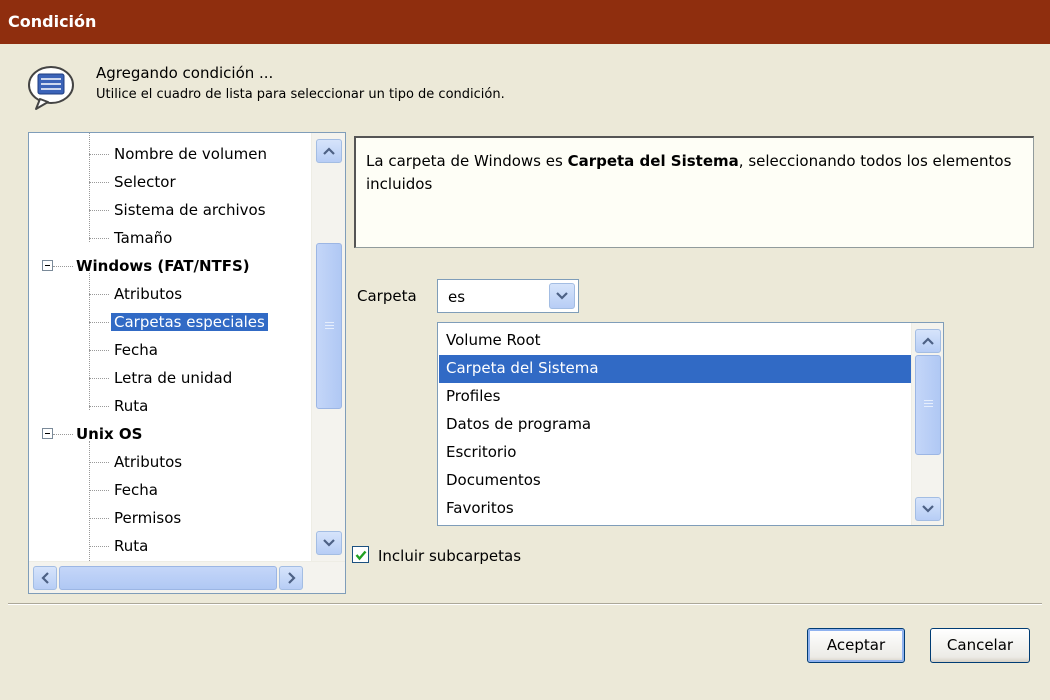 The width and height of the screenshot is (1050, 700). I want to click on description-text: La carpeta de Windows es, so click(467, 161).